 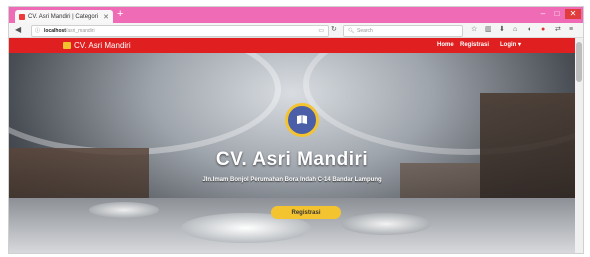 I want to click on url-bar: ⓘ localhost/asri_mandiri ▭, so click(x=180, y=31).